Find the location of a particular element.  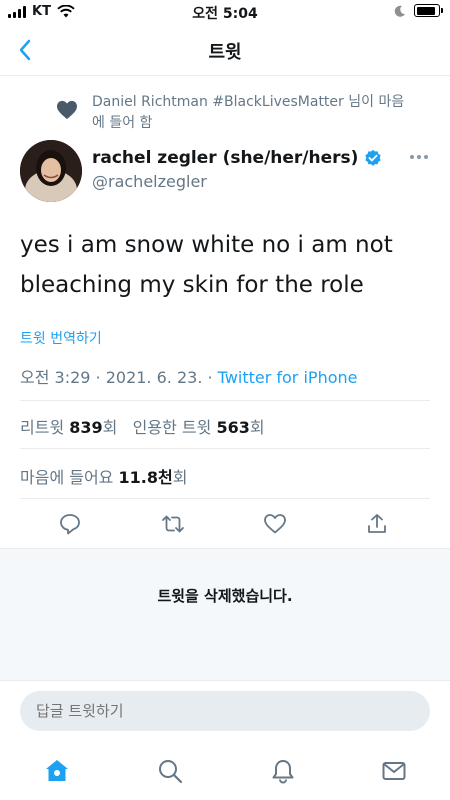

more-horizontal-icon is located at coordinates (412, 157).